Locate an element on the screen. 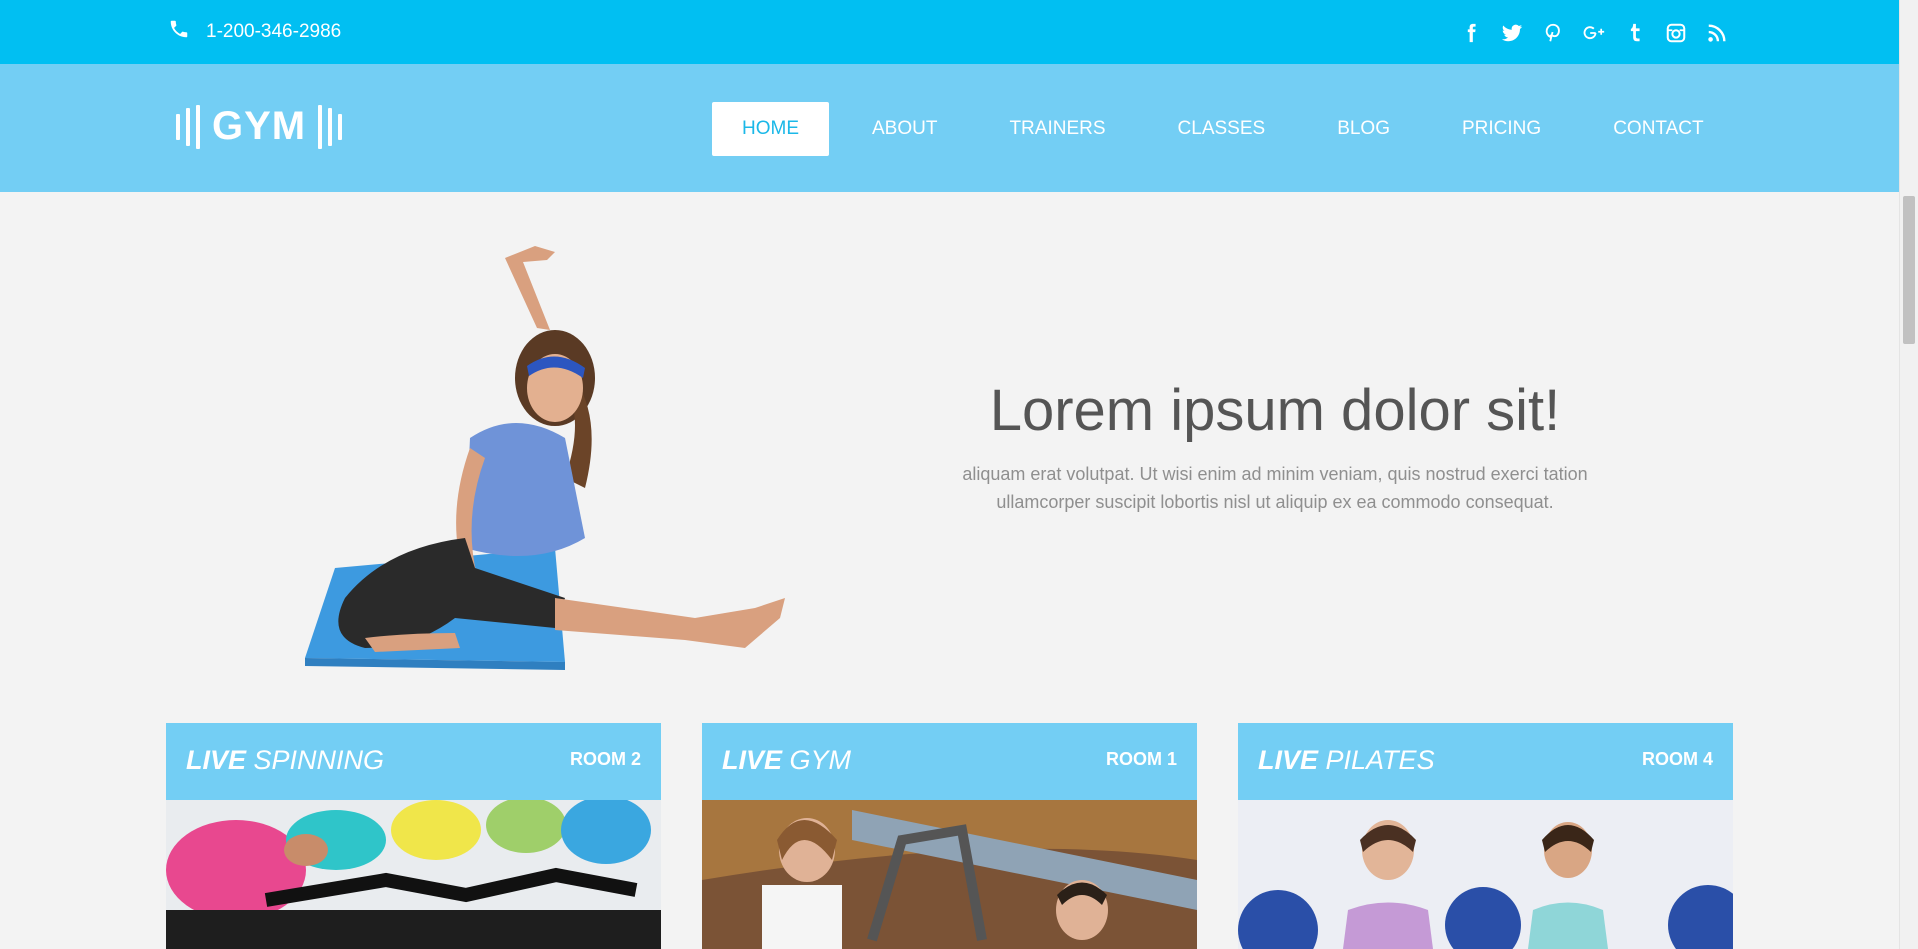  class-card-title: LIVE SPINNING is located at coordinates (285, 760).